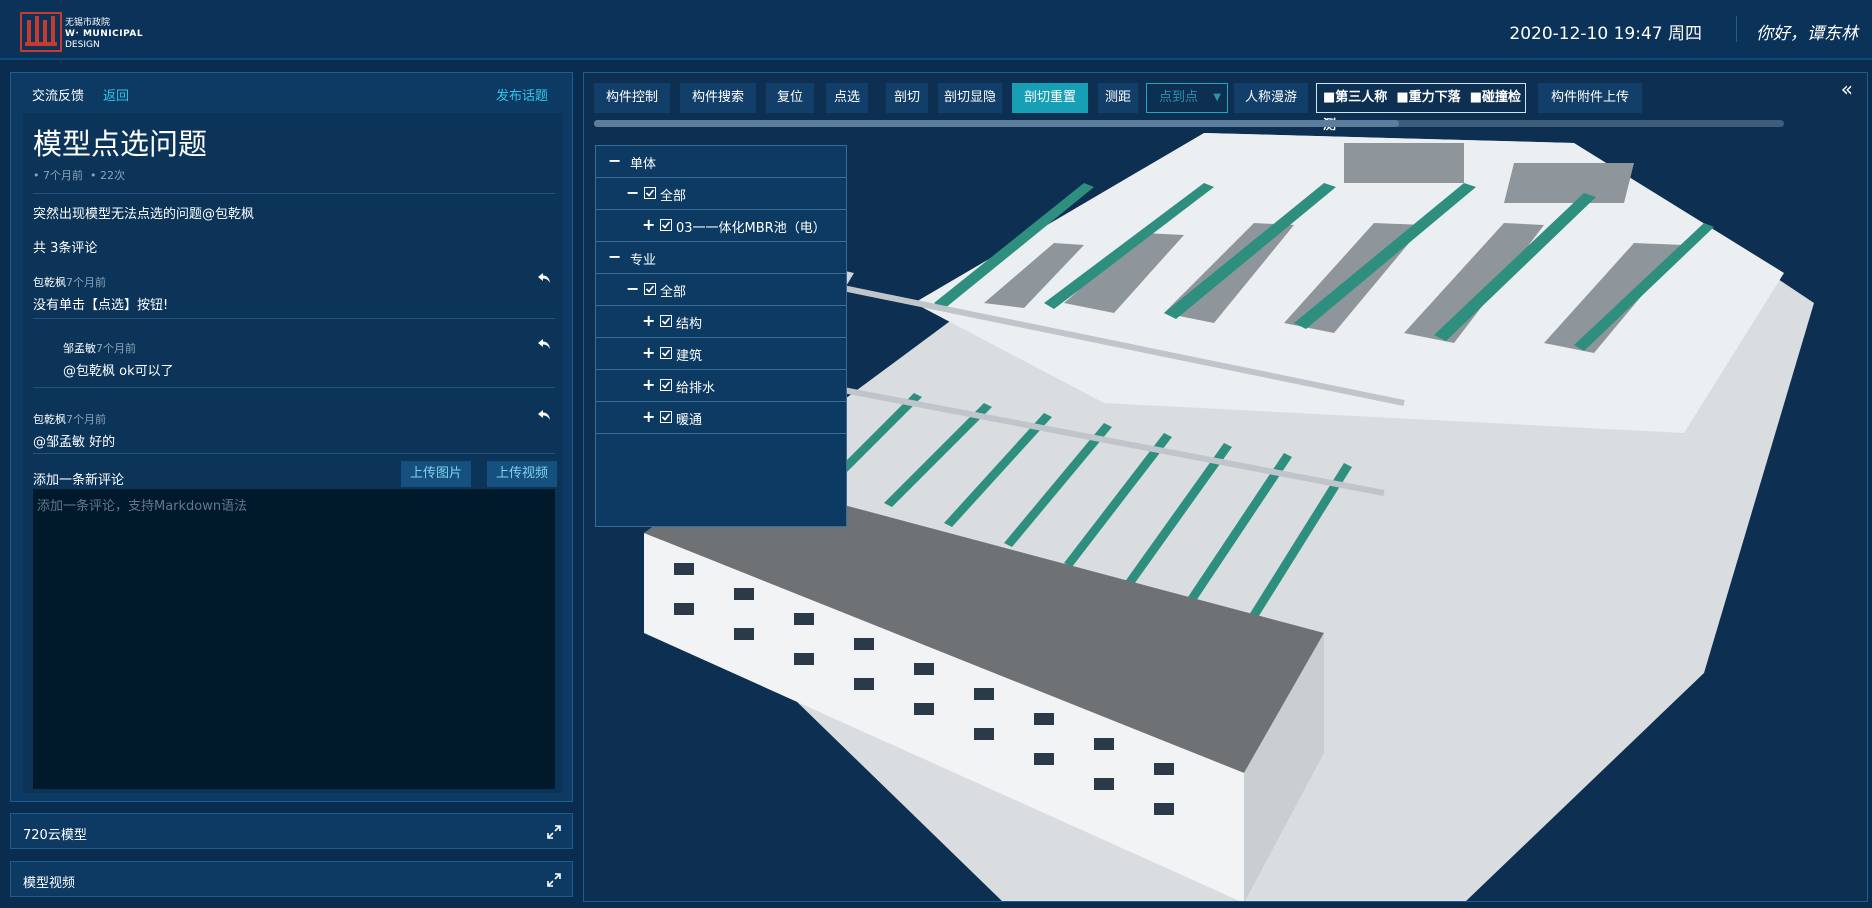 Image resolution: width=1872 pixels, height=908 pixels. Describe the element at coordinates (144, 214) in the screenshot. I see `post-body: 突然出现模型无法点选的问题@包乾枫` at that location.